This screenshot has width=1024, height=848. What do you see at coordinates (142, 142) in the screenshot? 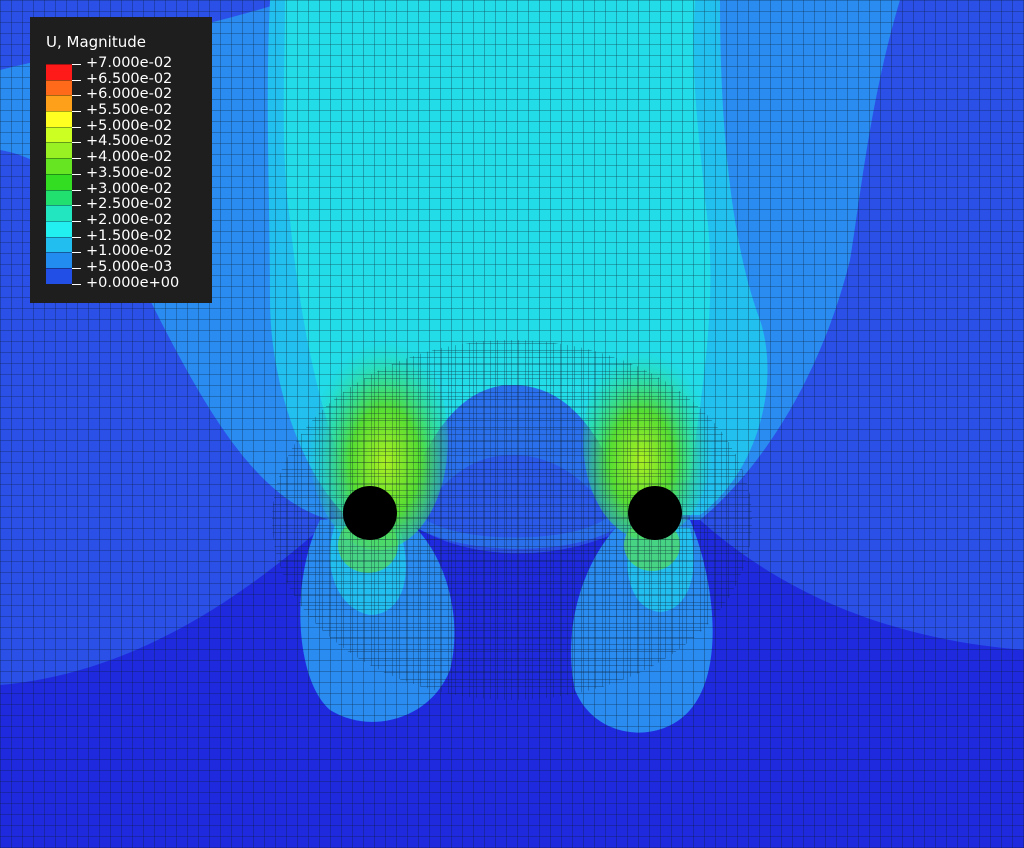
I see `legend-label: +4.500e-02` at bounding box center [142, 142].